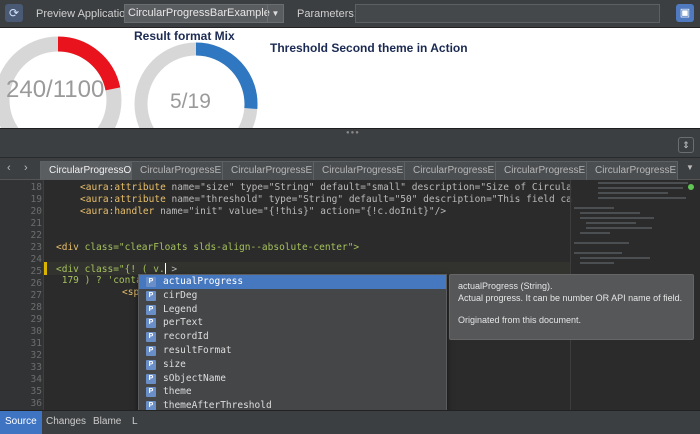  Describe the element at coordinates (36, 259) in the screenshot. I see `line-number: 24` at that location.